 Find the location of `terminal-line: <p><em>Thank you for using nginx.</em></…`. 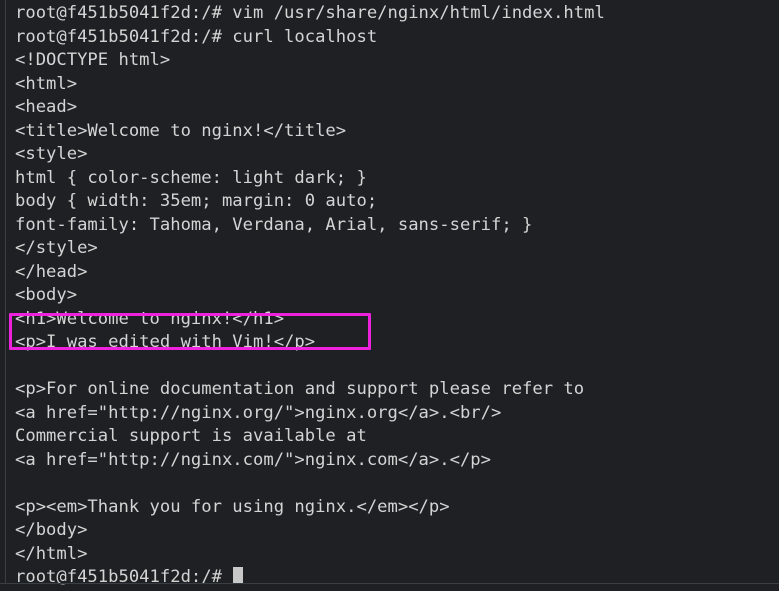

terminal-line: <p><em>Thank you for using nginx.</em></… is located at coordinates (232, 506).